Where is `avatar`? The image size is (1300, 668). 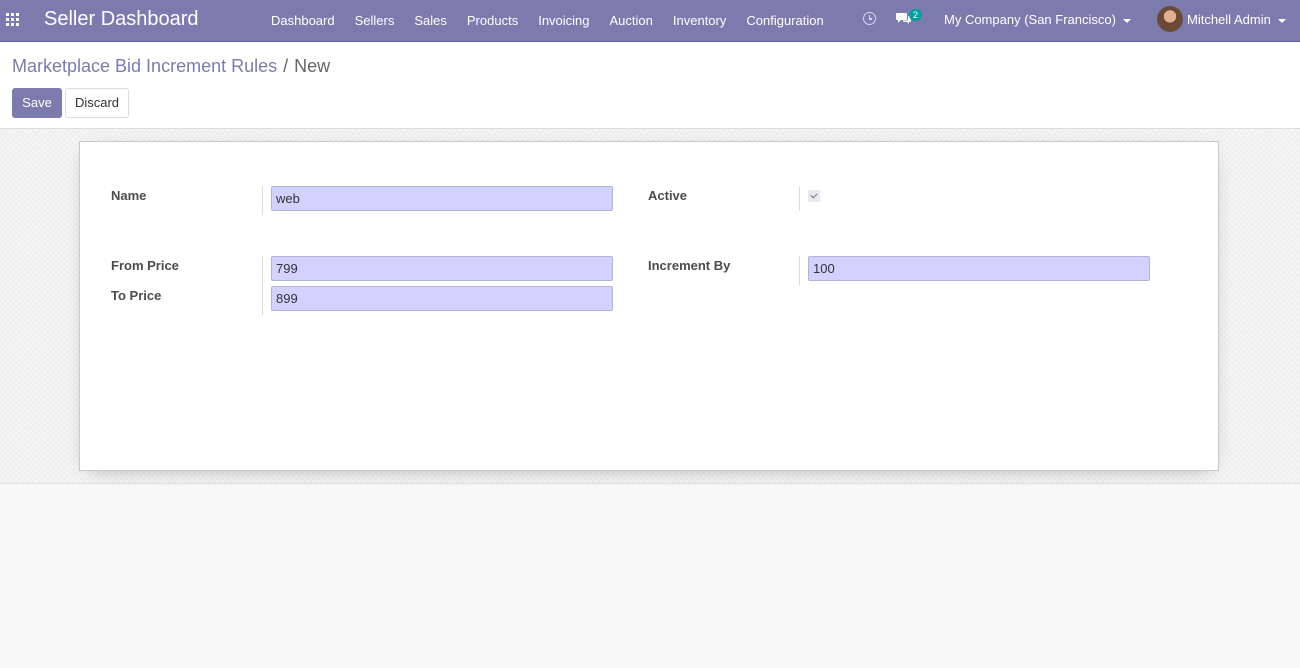
avatar is located at coordinates (1170, 19).